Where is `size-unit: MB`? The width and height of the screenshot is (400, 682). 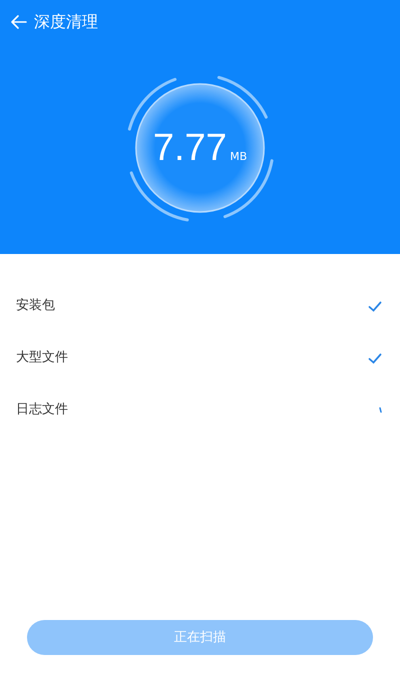
size-unit: MB is located at coordinates (238, 156).